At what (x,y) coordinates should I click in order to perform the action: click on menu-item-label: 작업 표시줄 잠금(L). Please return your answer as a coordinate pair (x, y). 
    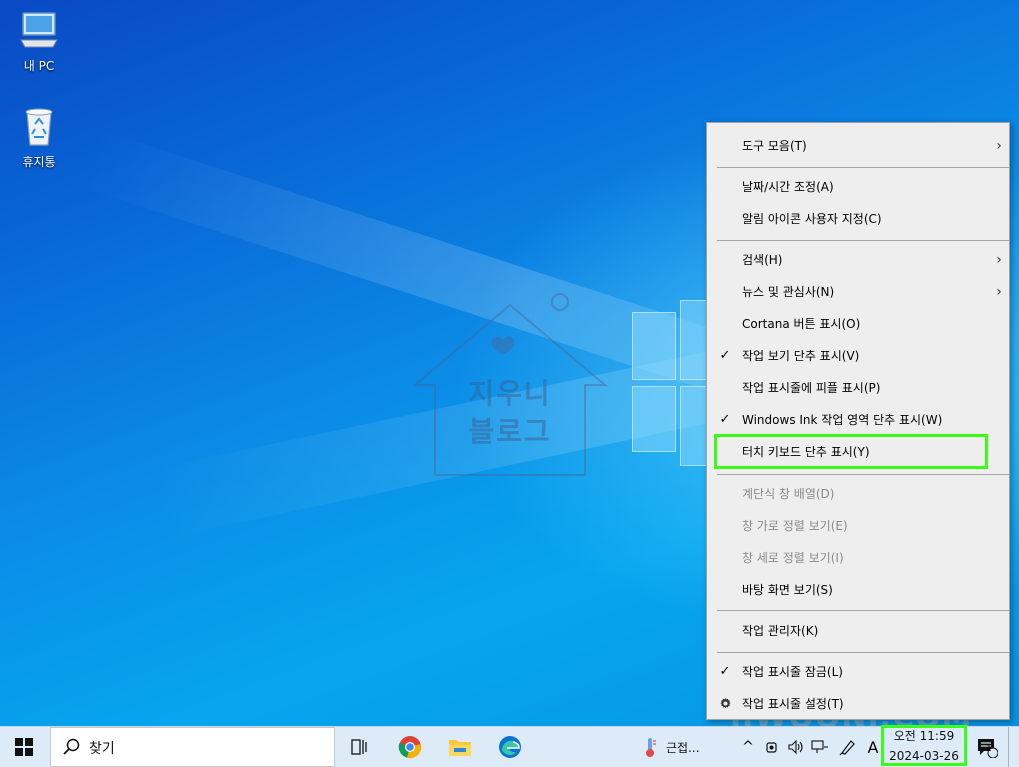
    Looking at the image, I should click on (792, 672).